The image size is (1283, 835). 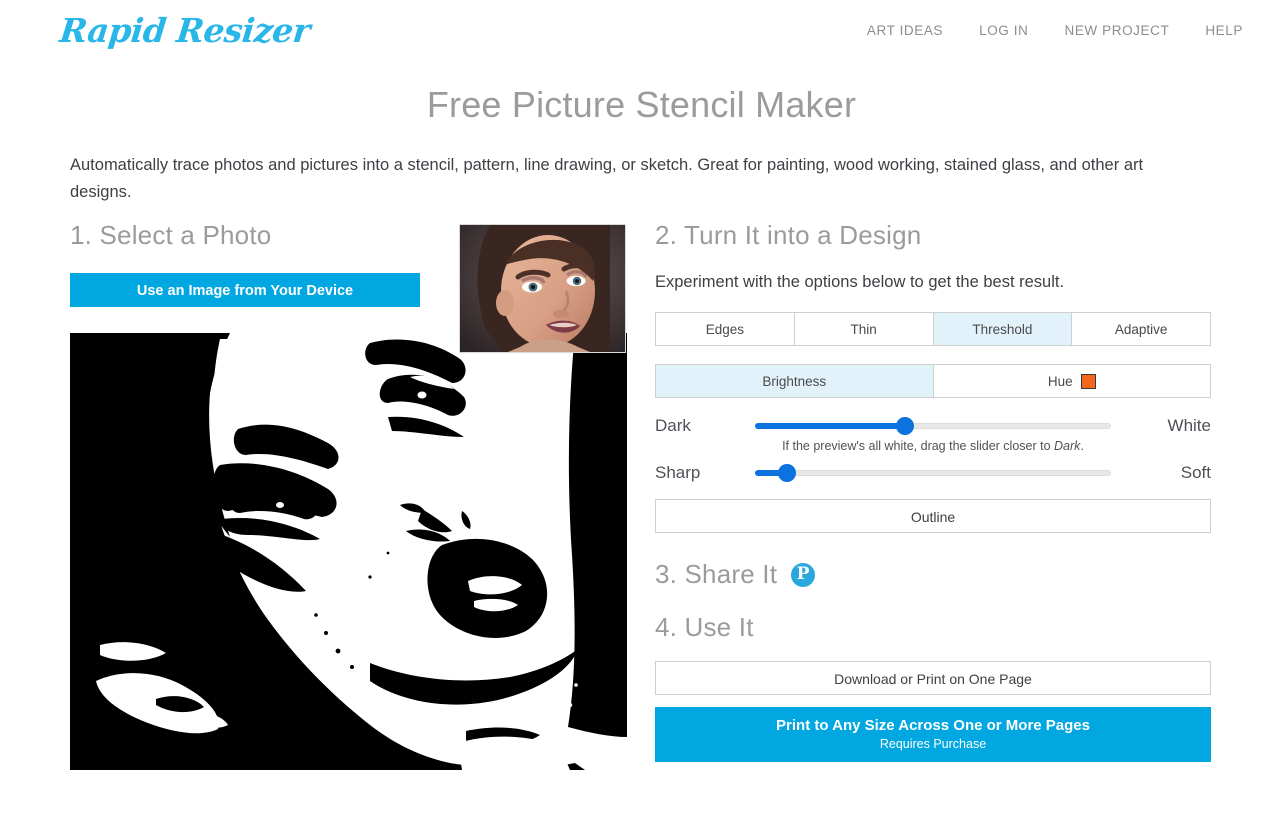 I want to click on sharpness-slider-track, so click(x=933, y=473).